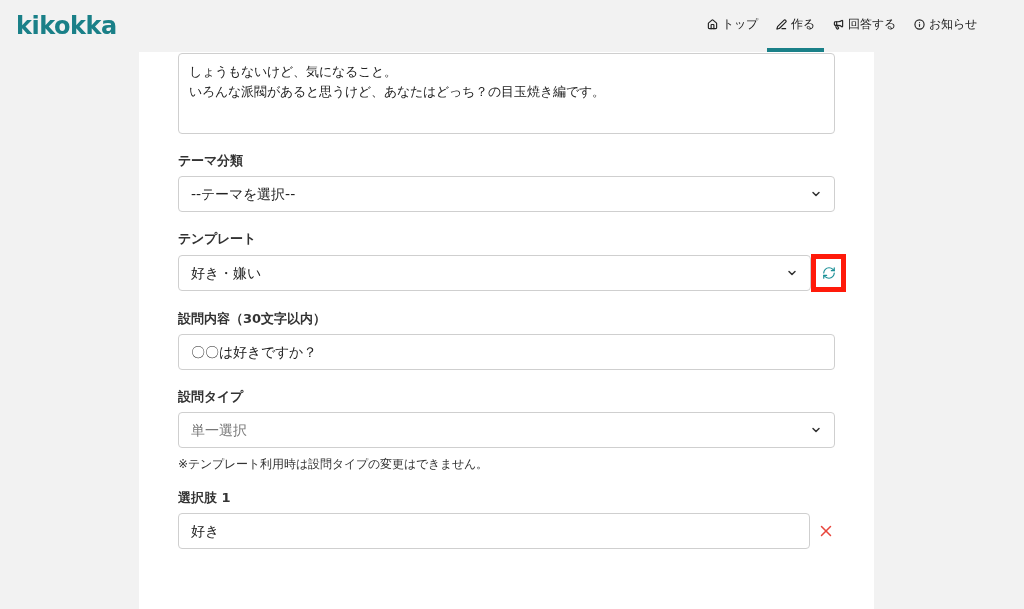 The width and height of the screenshot is (1024, 609). What do you see at coordinates (211, 397) in the screenshot?
I see `field-label: 設問タイプ` at bounding box center [211, 397].